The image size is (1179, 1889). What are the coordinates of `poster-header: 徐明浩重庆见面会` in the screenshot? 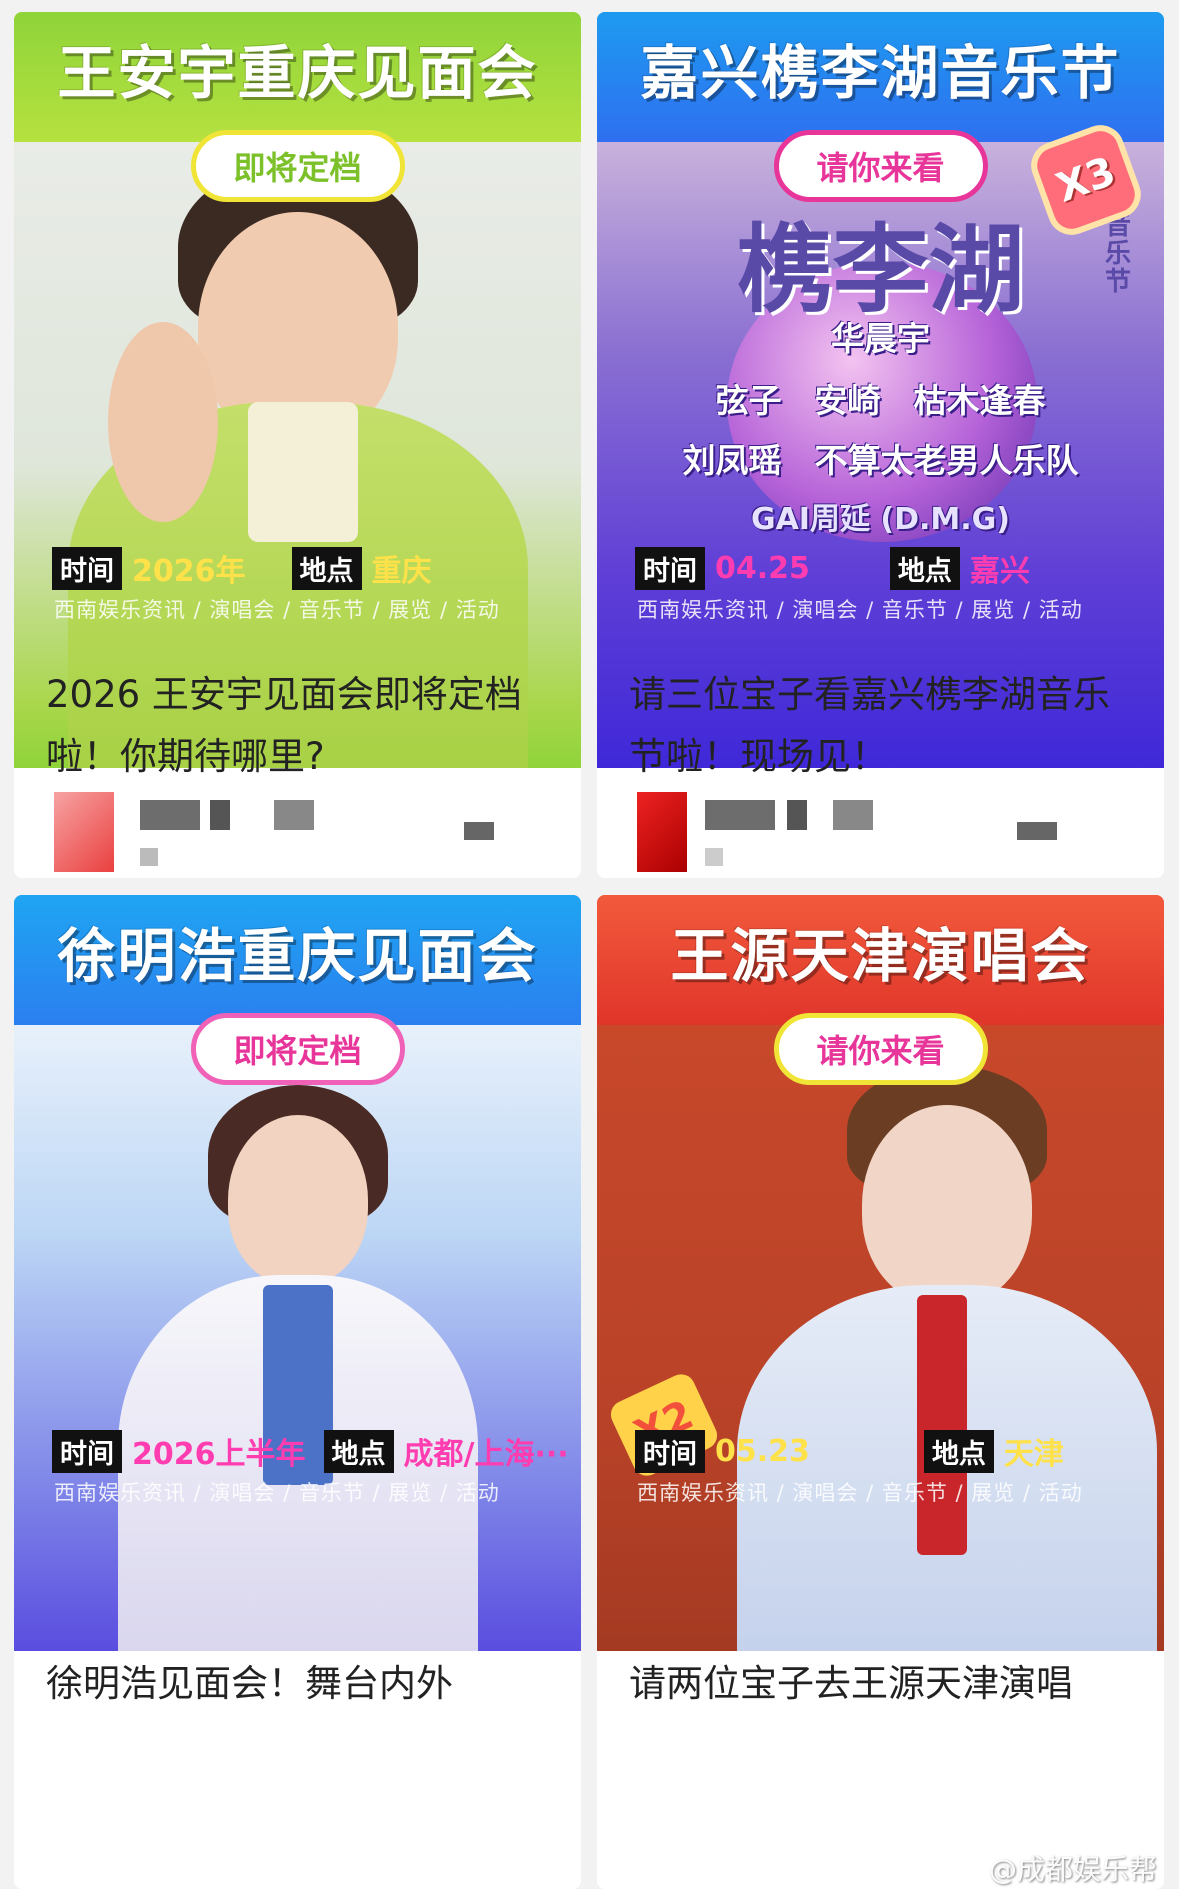 It's located at (297, 960).